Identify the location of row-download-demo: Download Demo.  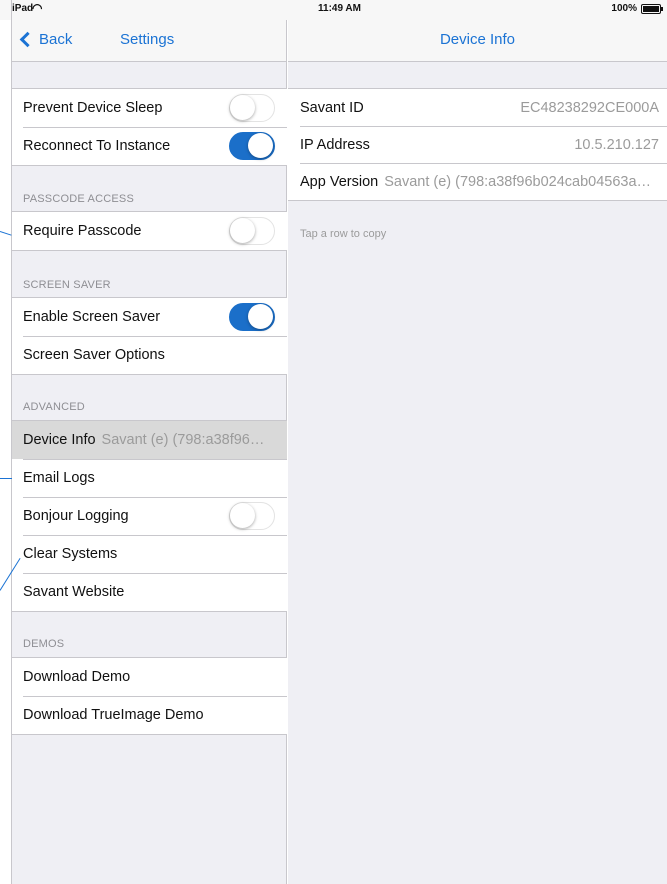
(149, 677).